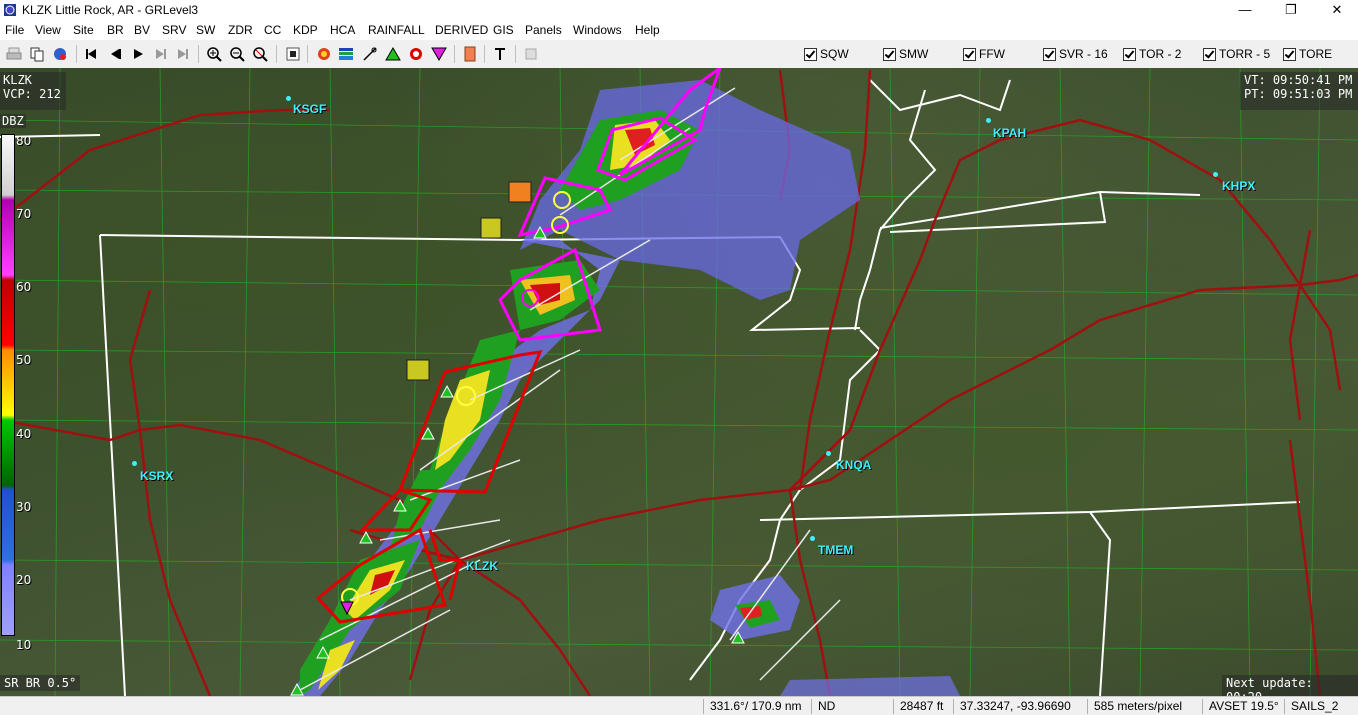  What do you see at coordinates (1238, 186) in the screenshot?
I see `site-label-khpx: KHPX` at bounding box center [1238, 186].